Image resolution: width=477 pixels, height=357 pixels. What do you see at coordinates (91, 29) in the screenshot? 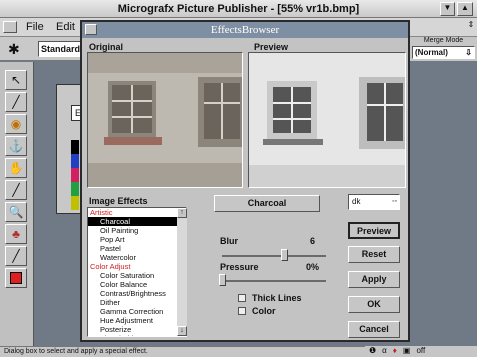
I see `dialog-system-menu-icon` at bounding box center [91, 29].